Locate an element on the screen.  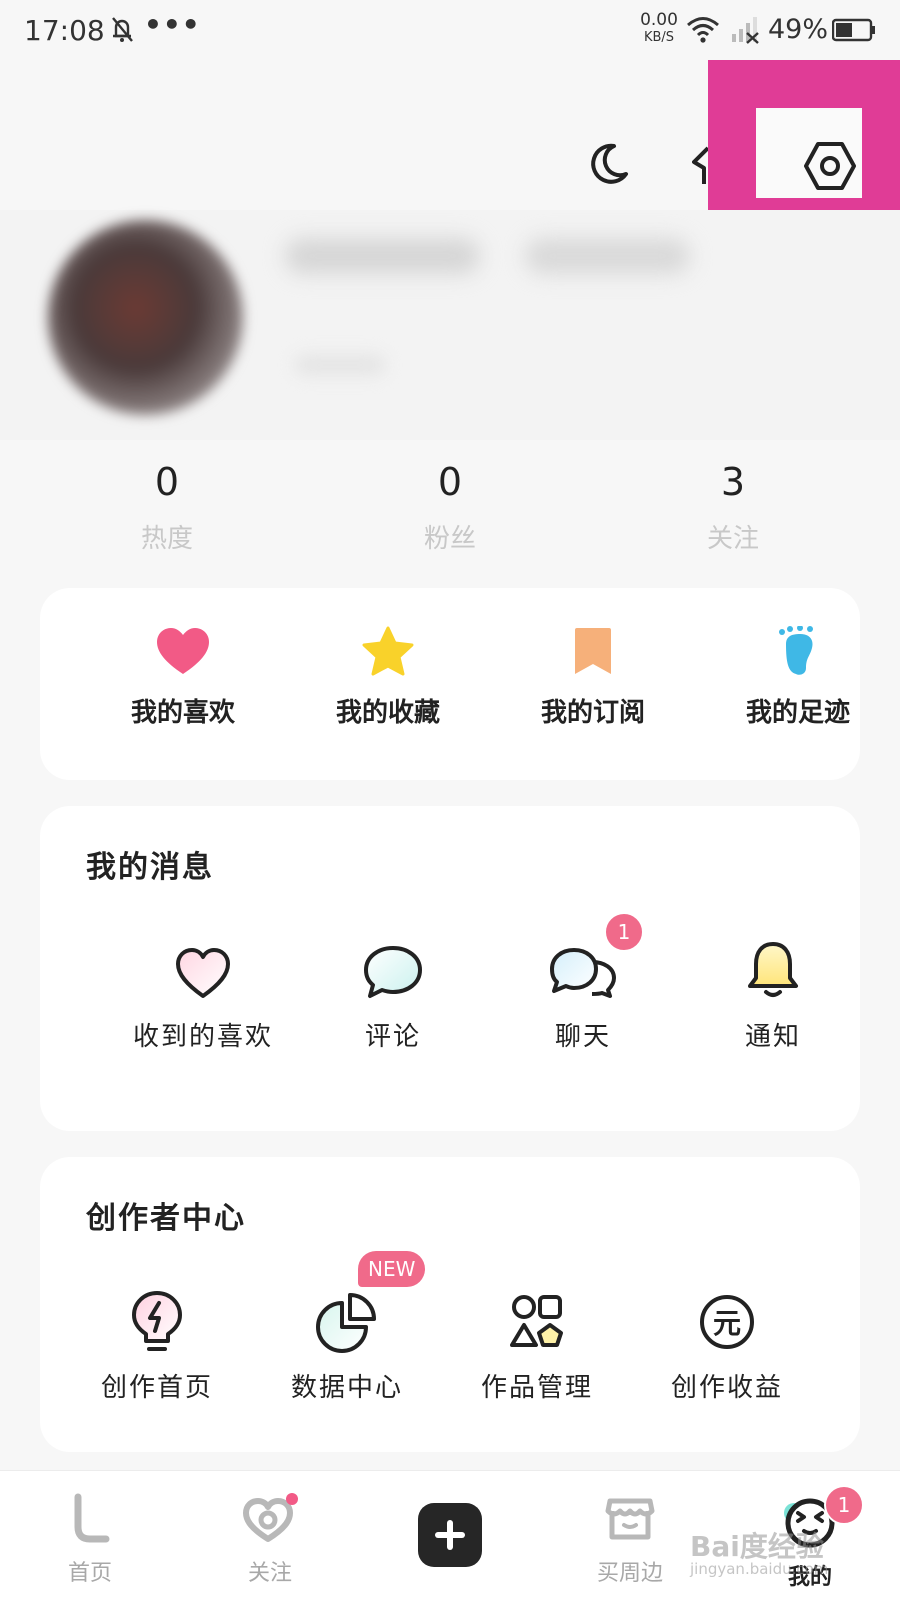
add-post-button is located at coordinates (450, 1535).